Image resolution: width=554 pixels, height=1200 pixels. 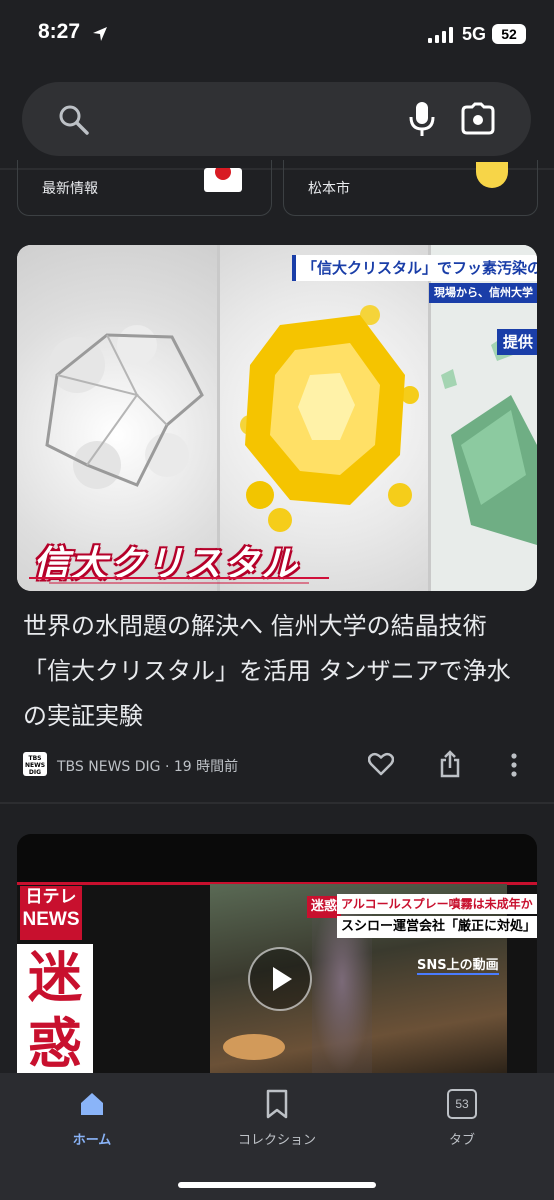 I want to click on signal-icon, so click(x=440, y=35).